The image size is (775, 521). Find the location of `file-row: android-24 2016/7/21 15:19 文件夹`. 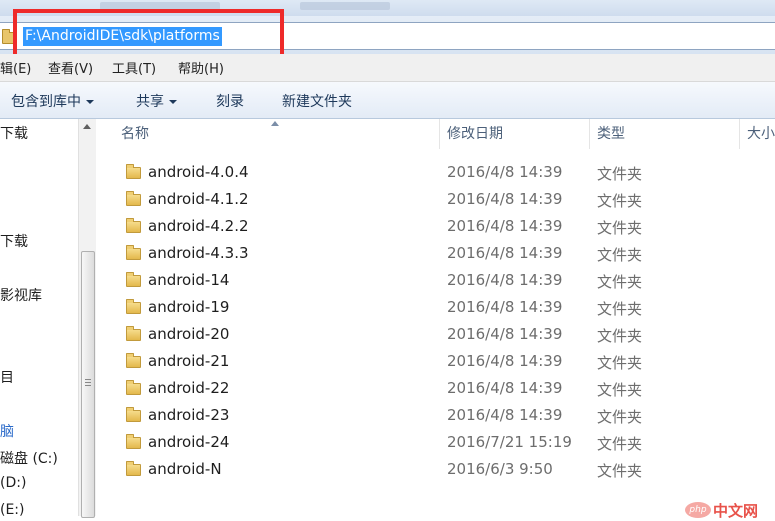

file-row: android-24 2016/7/21 15:19 文件夹 is located at coordinates (435, 442).